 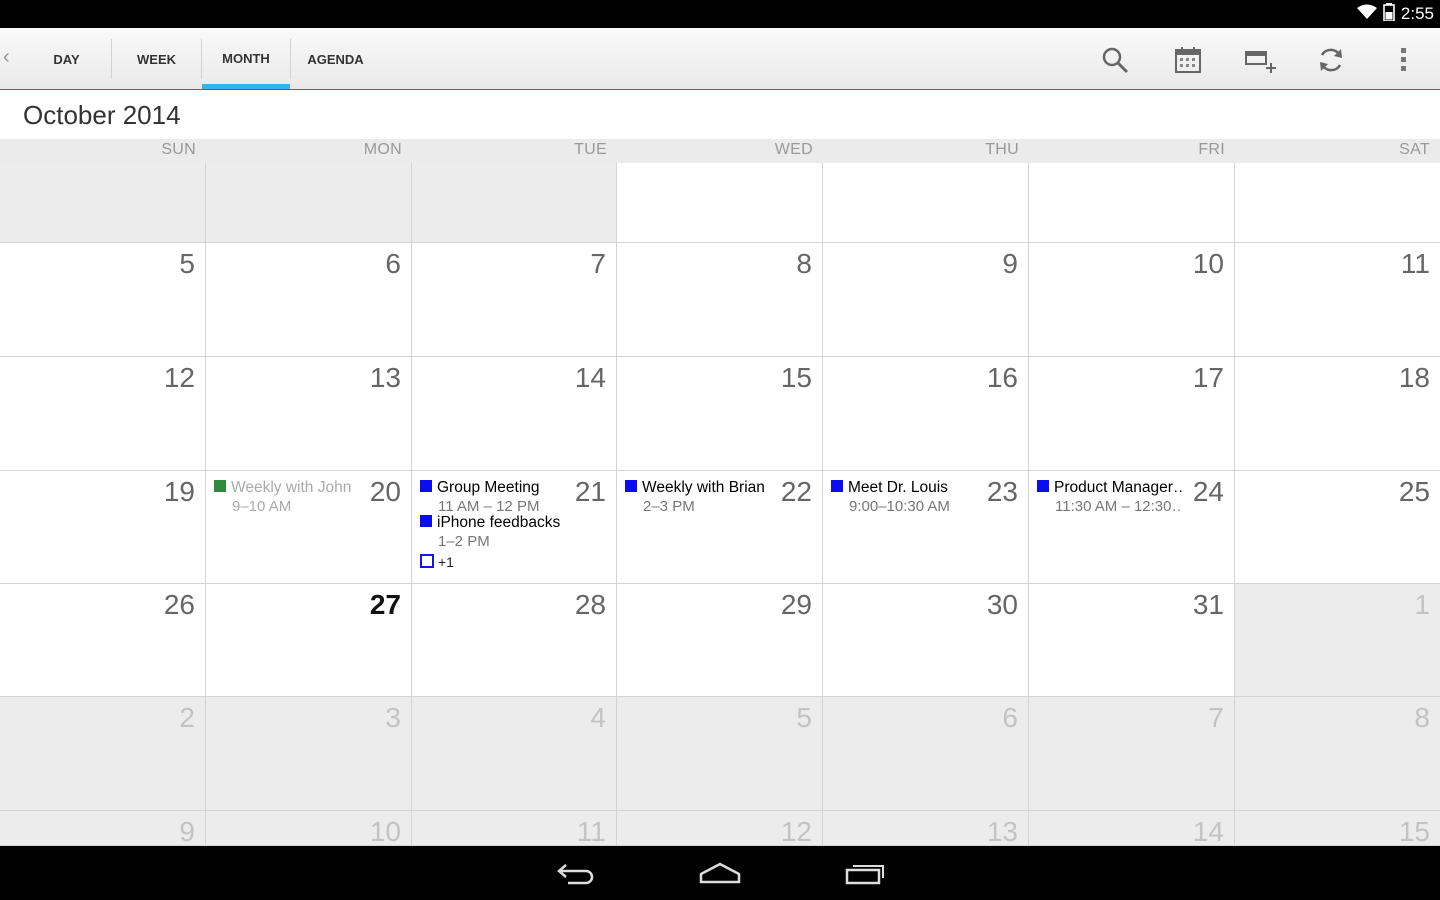 I want to click on weekday-thu: THU, so click(x=1002, y=149).